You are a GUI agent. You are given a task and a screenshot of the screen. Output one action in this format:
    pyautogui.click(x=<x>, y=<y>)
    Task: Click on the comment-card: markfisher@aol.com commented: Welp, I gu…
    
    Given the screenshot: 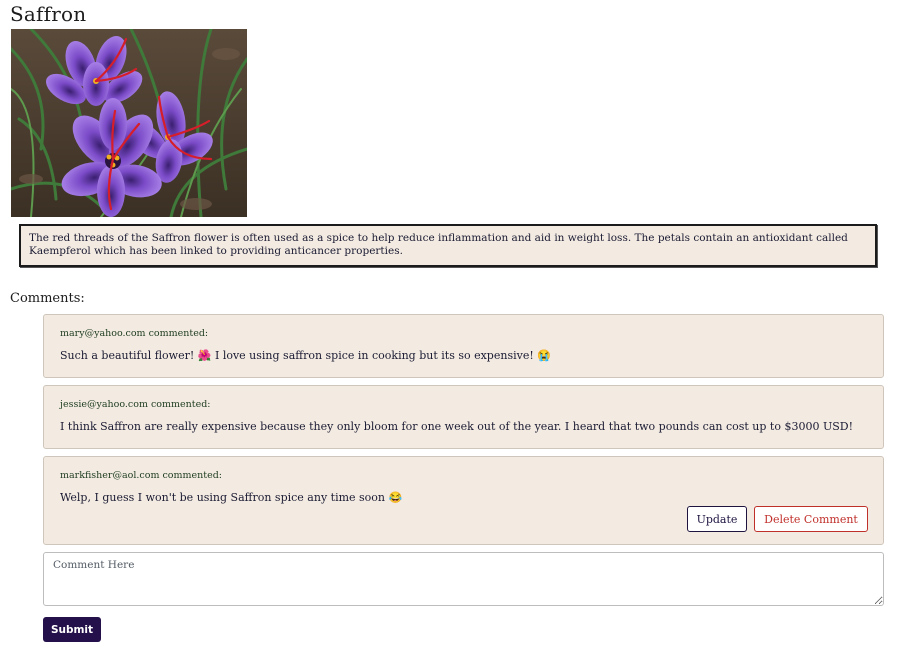 What is the action you would take?
    pyautogui.click(x=463, y=500)
    